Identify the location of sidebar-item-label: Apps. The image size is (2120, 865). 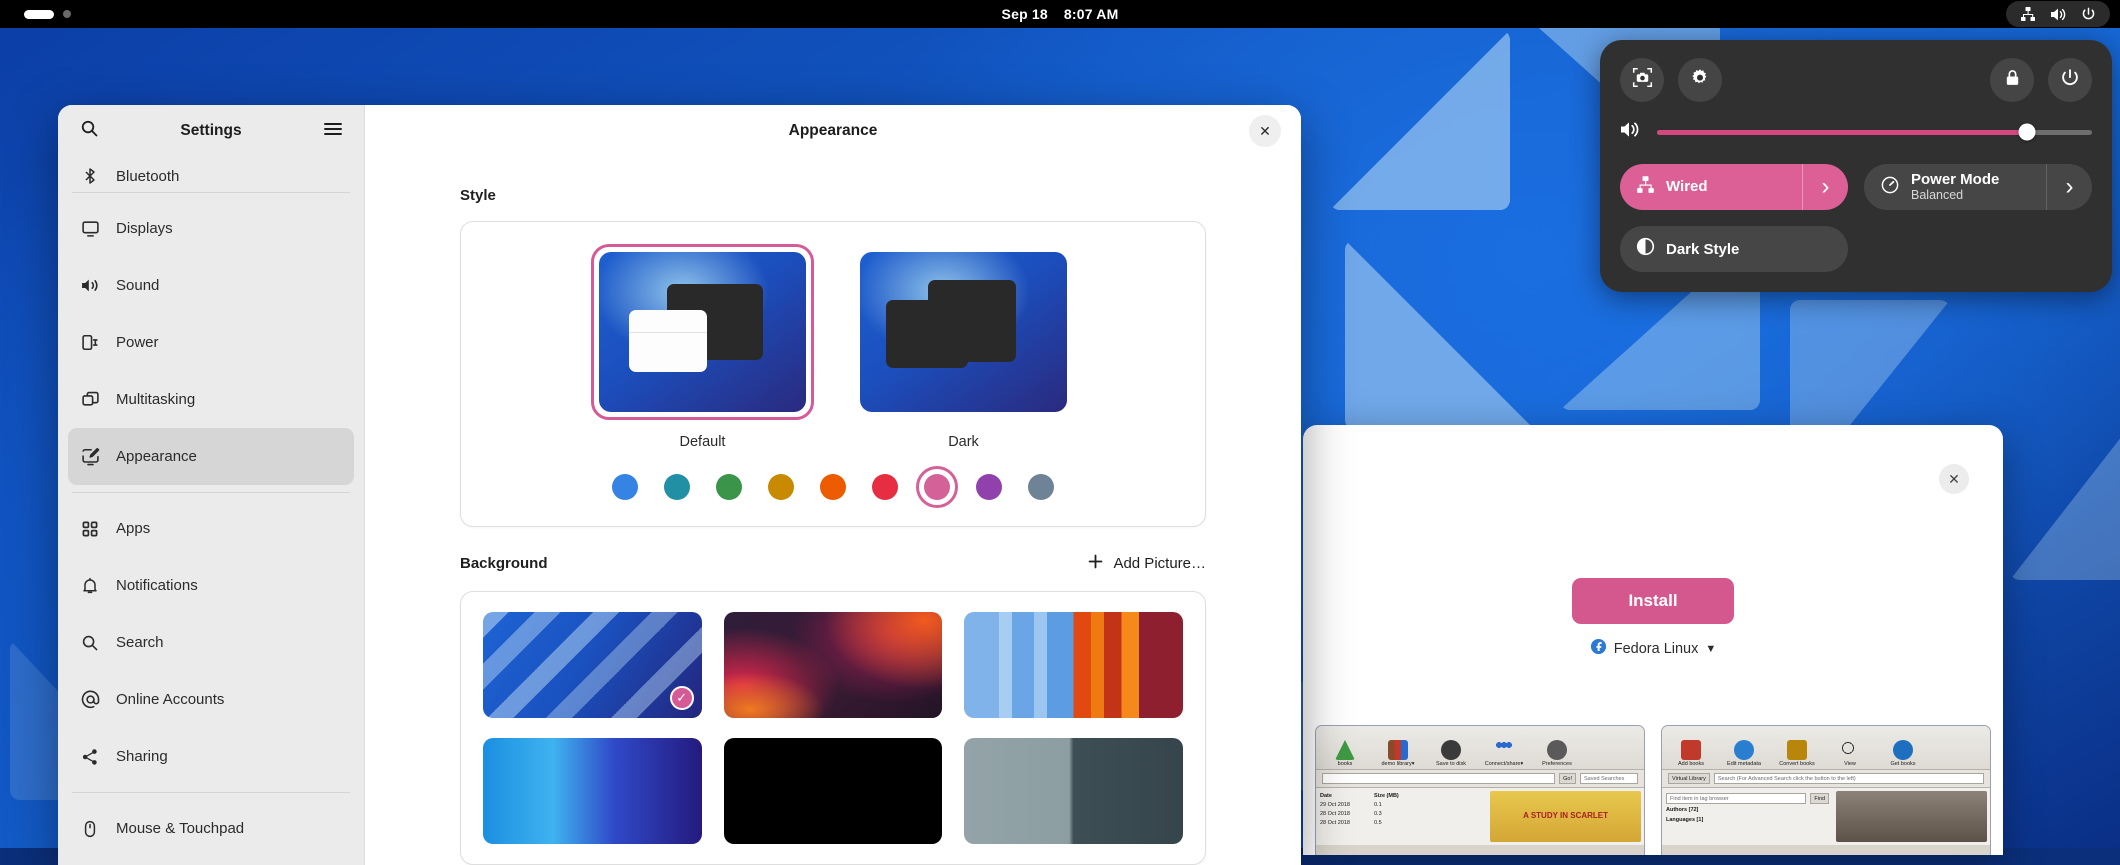
(133, 528).